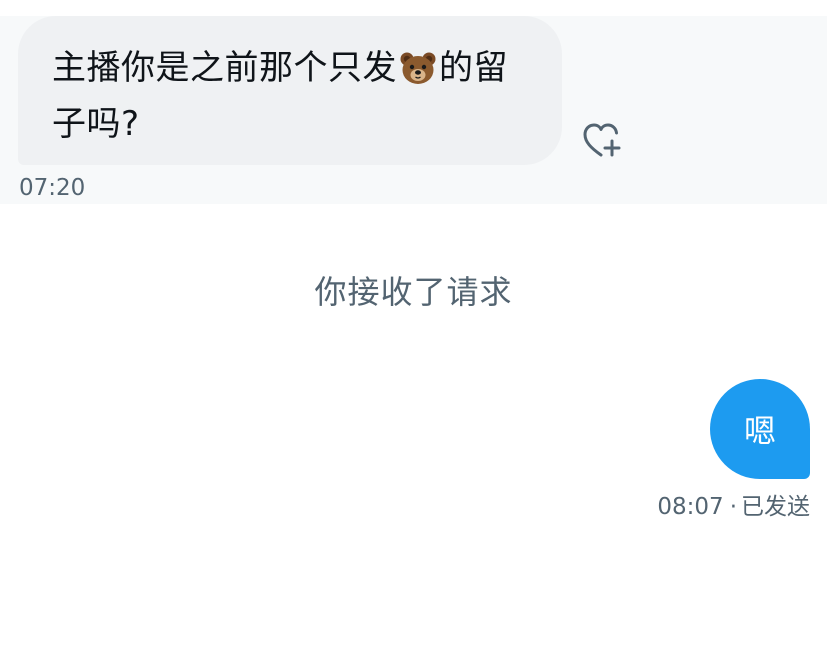 Image resolution: width=827 pixels, height=651 pixels. I want to click on incoming-message-text-start: 主播你是之前那个只发, so click(224, 68).